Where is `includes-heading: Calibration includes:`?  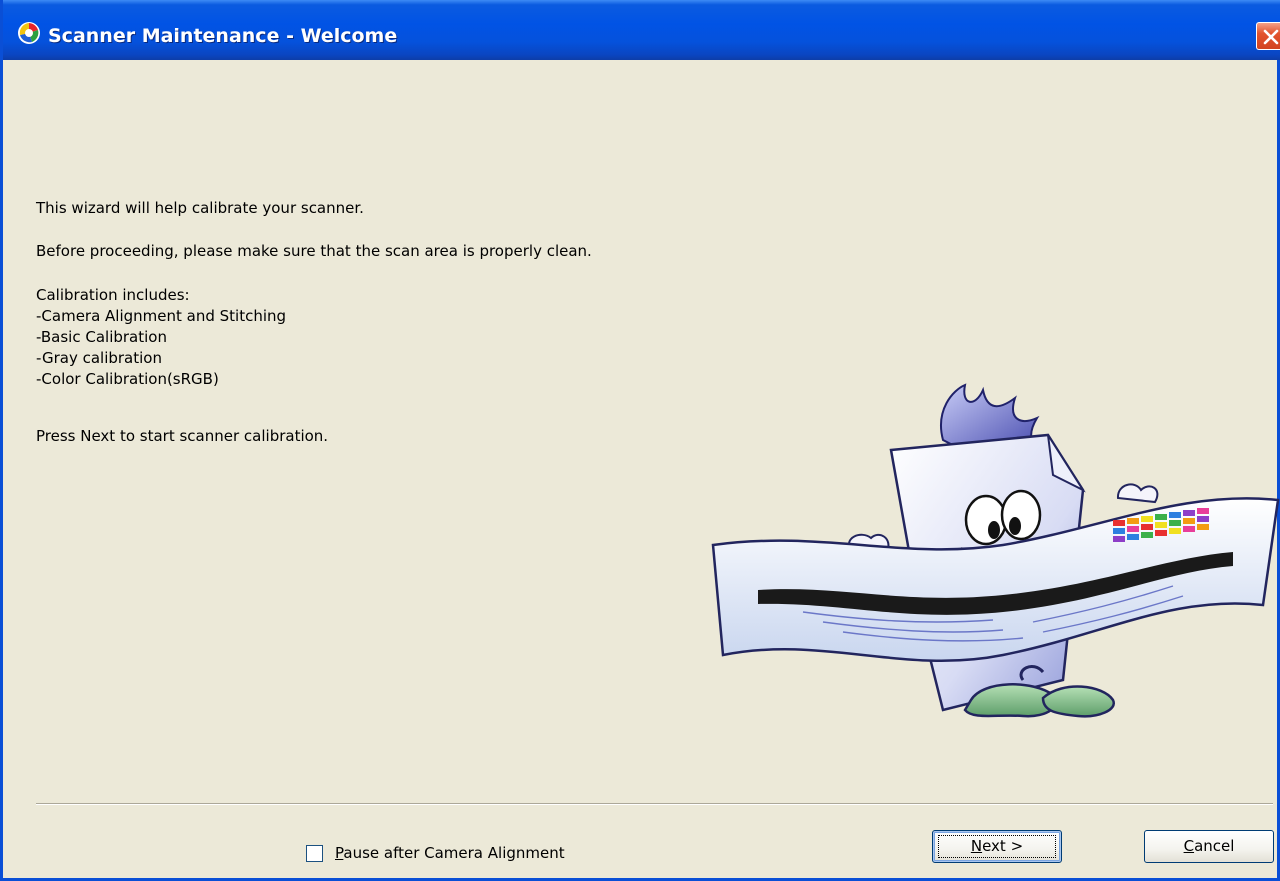
includes-heading: Calibration includes: is located at coordinates (113, 295).